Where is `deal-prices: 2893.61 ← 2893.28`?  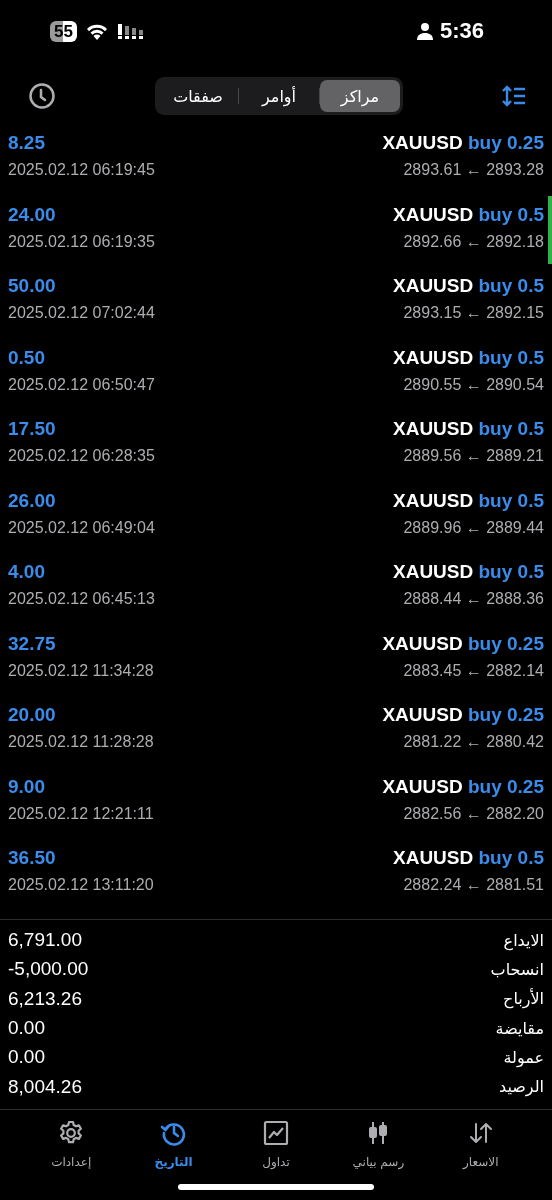 deal-prices: 2893.61 ← 2893.28 is located at coordinates (473, 170).